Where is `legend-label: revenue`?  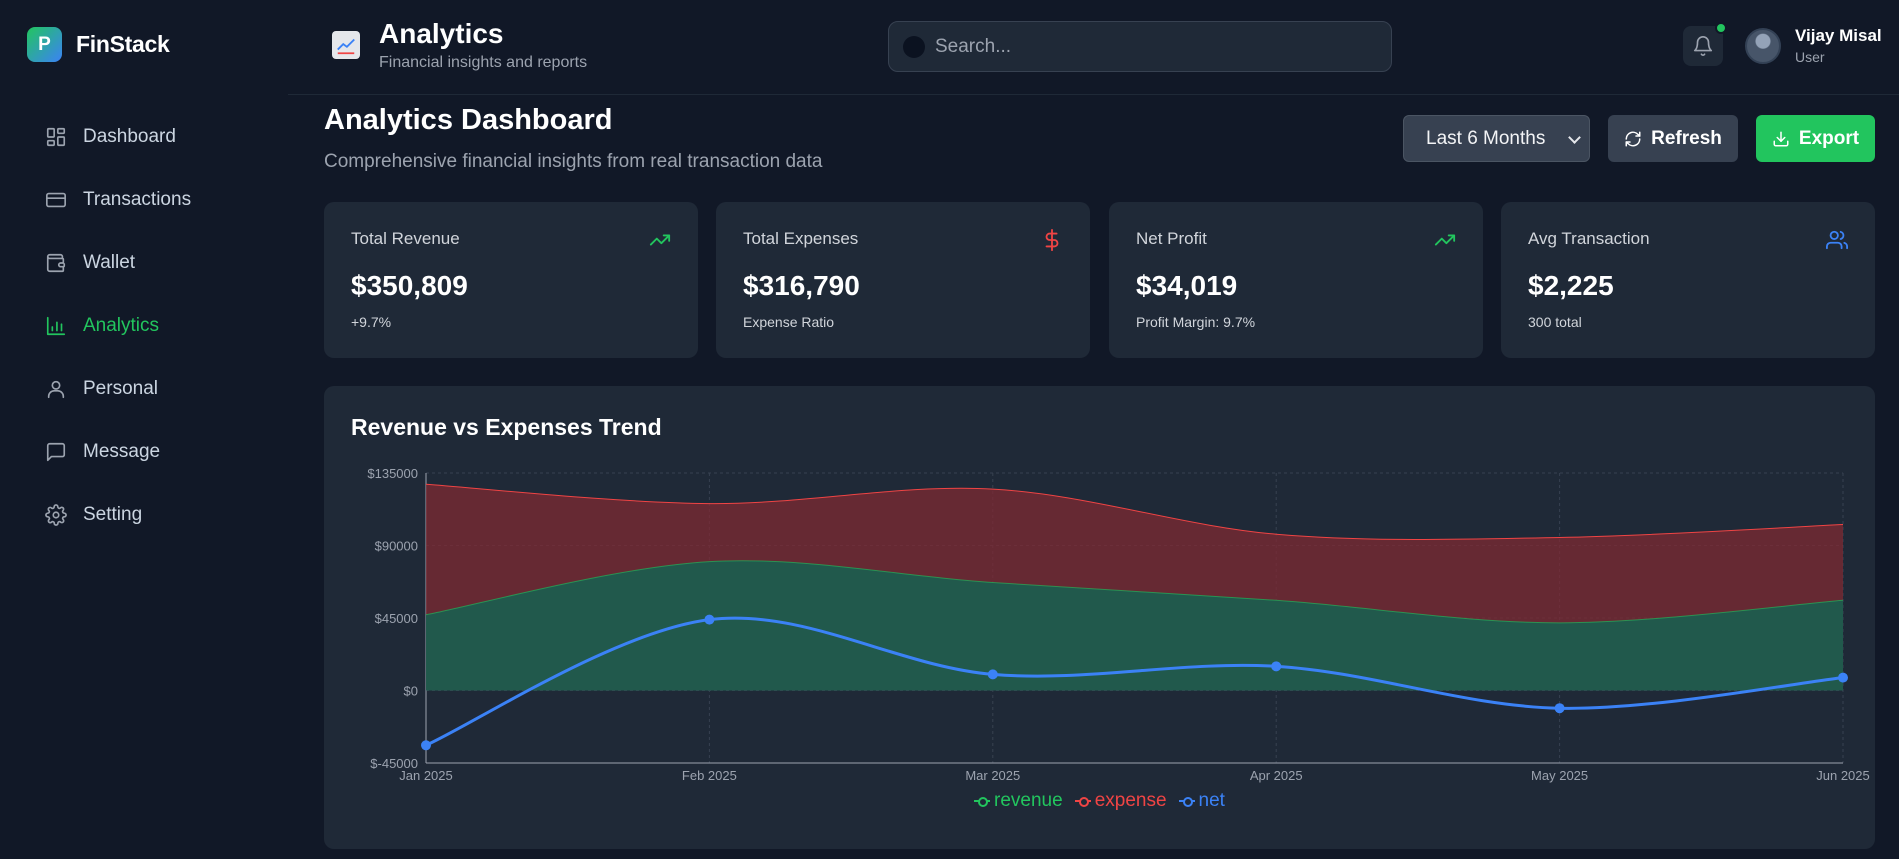
legend-label: revenue is located at coordinates (1028, 800).